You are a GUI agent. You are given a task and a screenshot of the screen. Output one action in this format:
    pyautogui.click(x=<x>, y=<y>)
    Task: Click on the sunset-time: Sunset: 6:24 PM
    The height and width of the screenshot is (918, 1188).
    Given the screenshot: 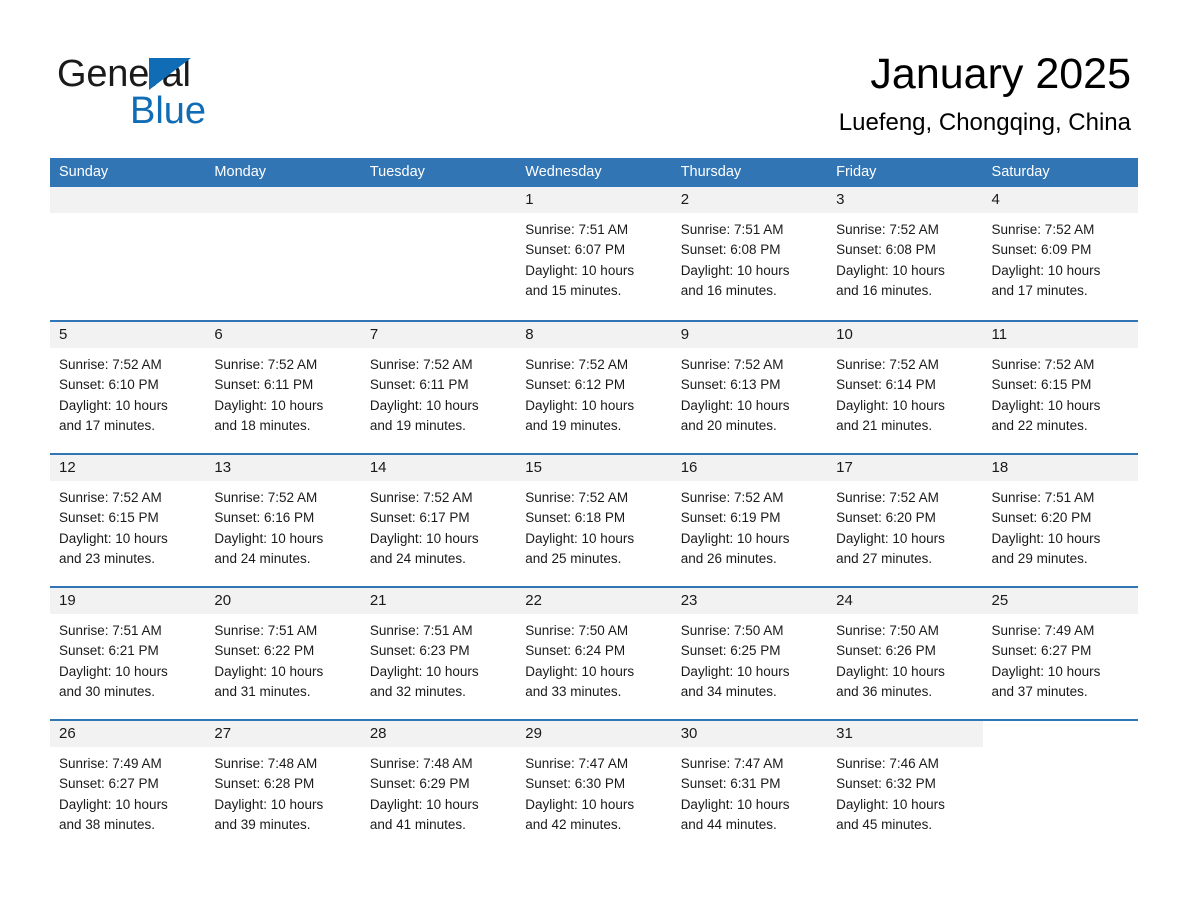 What is the action you would take?
    pyautogui.click(x=575, y=651)
    